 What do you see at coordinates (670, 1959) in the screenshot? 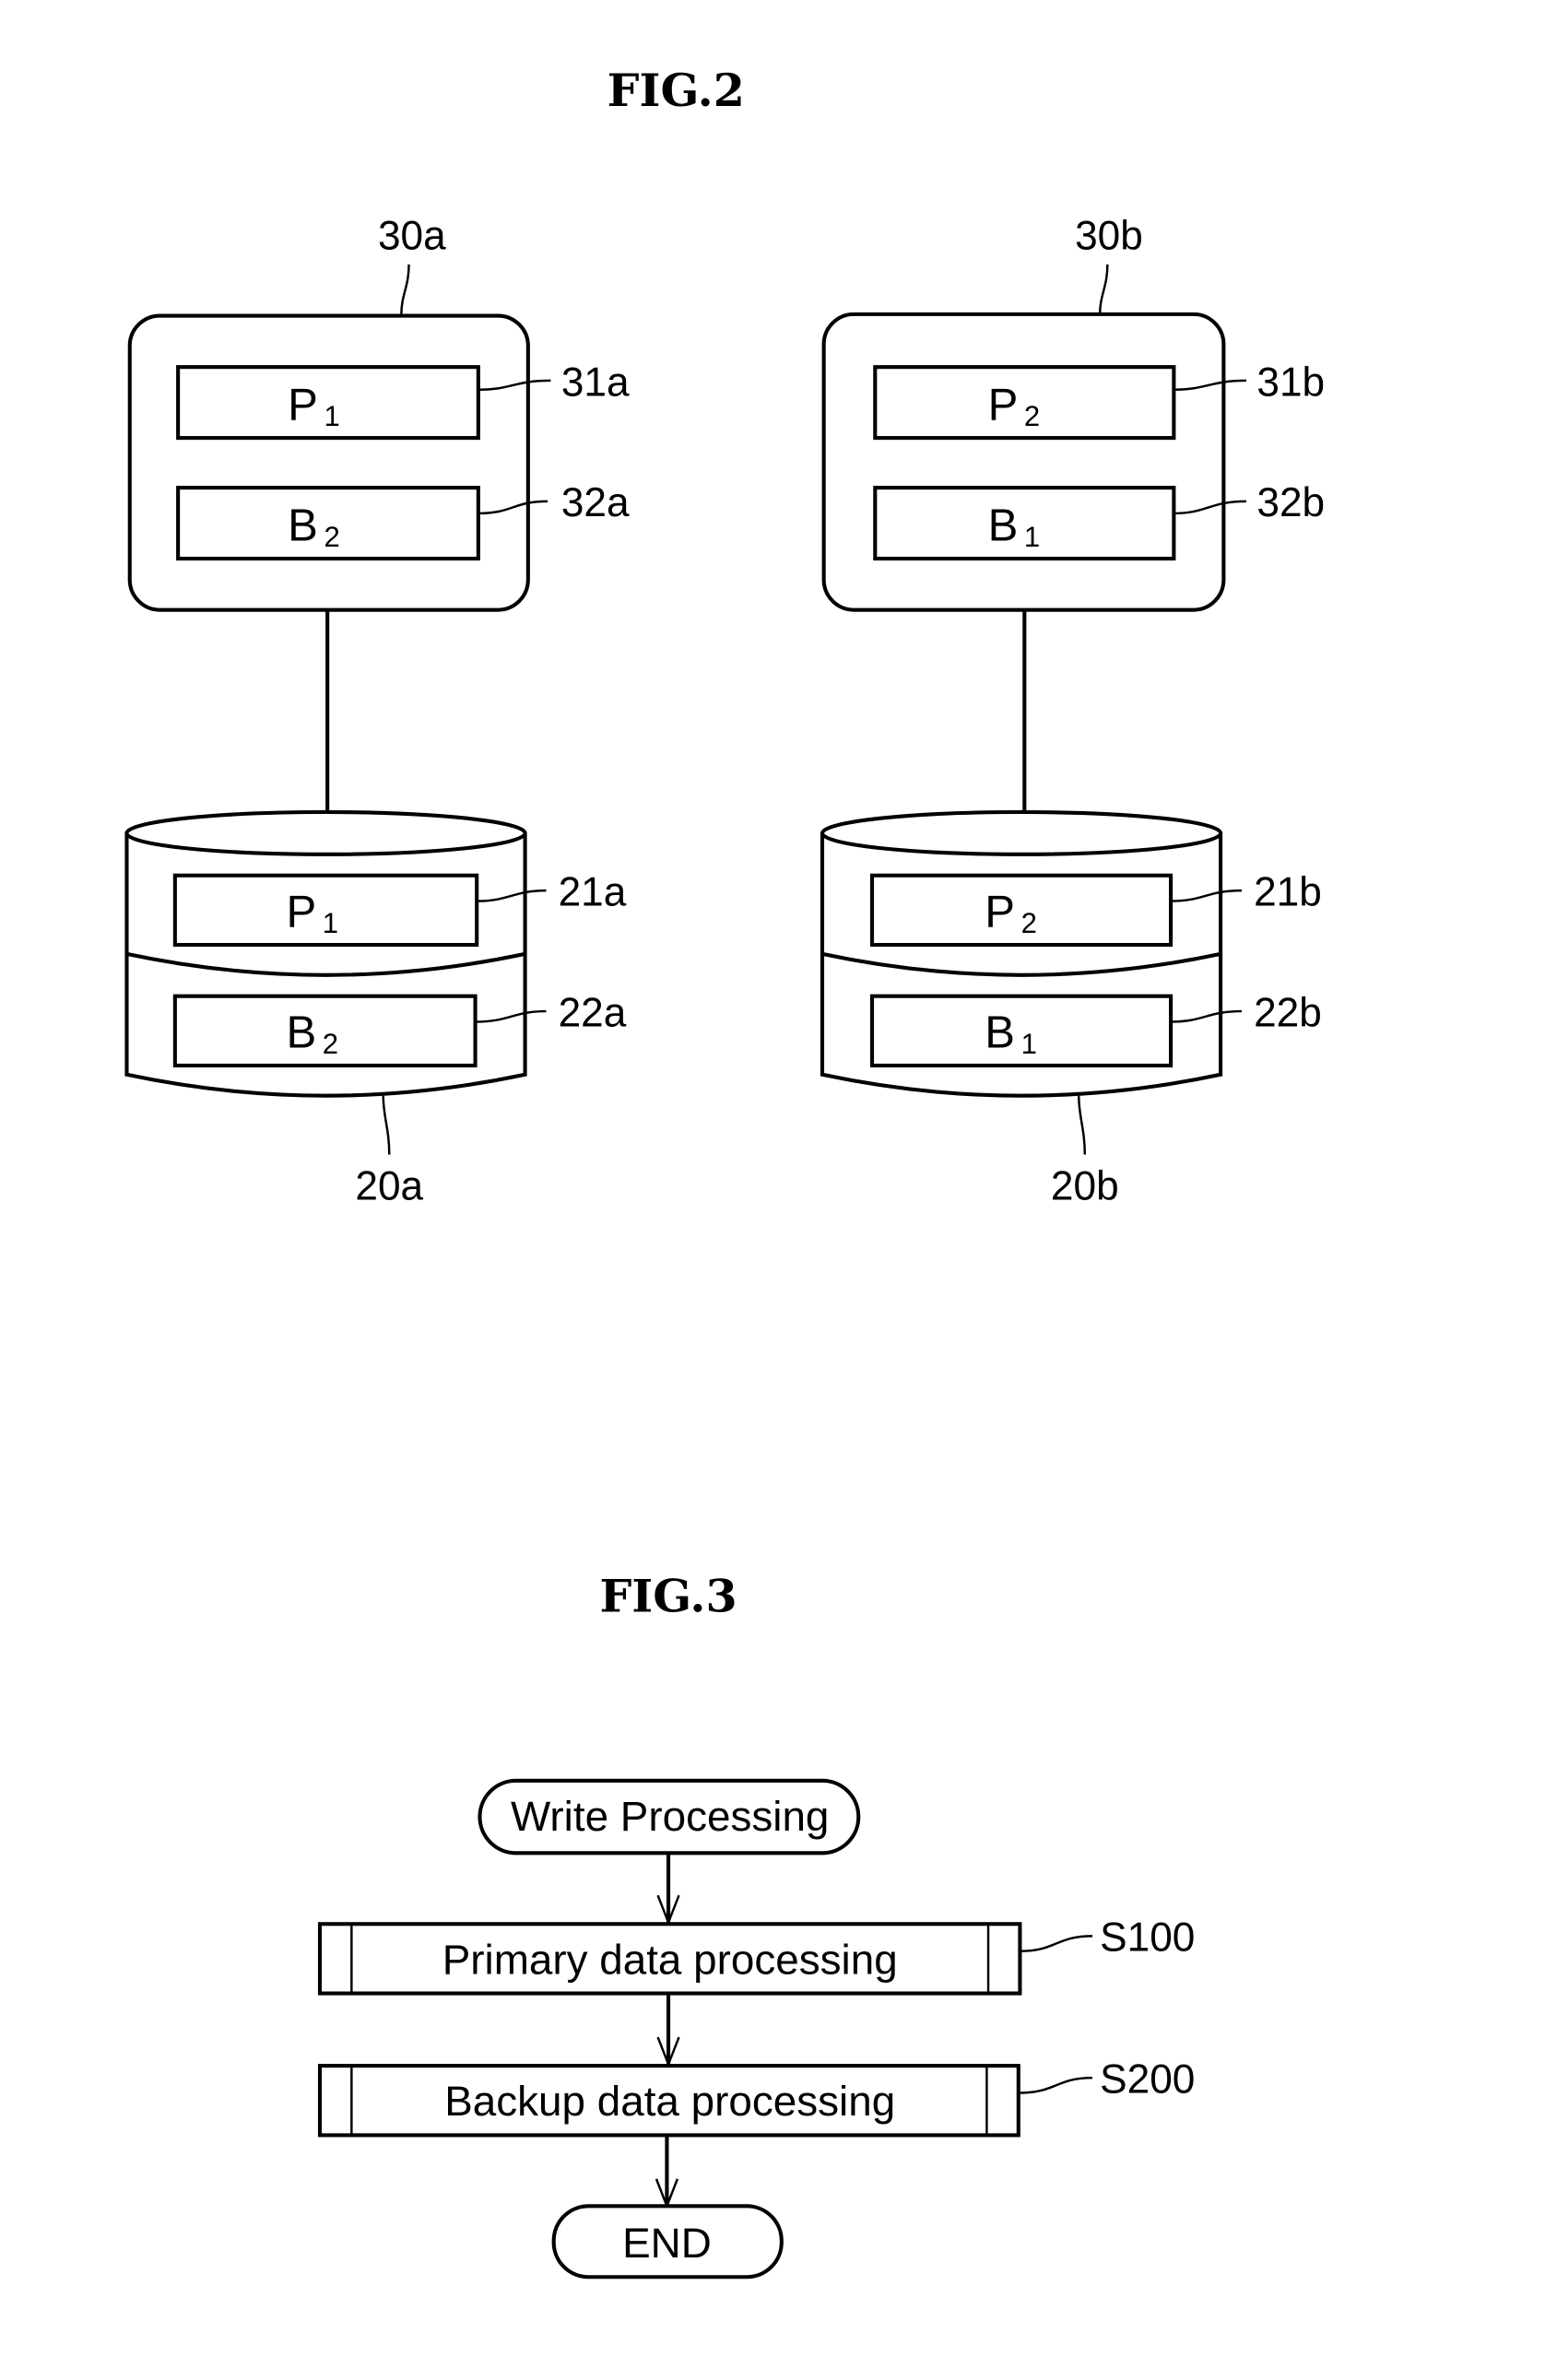
I see `step-label-s100: Primary data processing` at bounding box center [670, 1959].